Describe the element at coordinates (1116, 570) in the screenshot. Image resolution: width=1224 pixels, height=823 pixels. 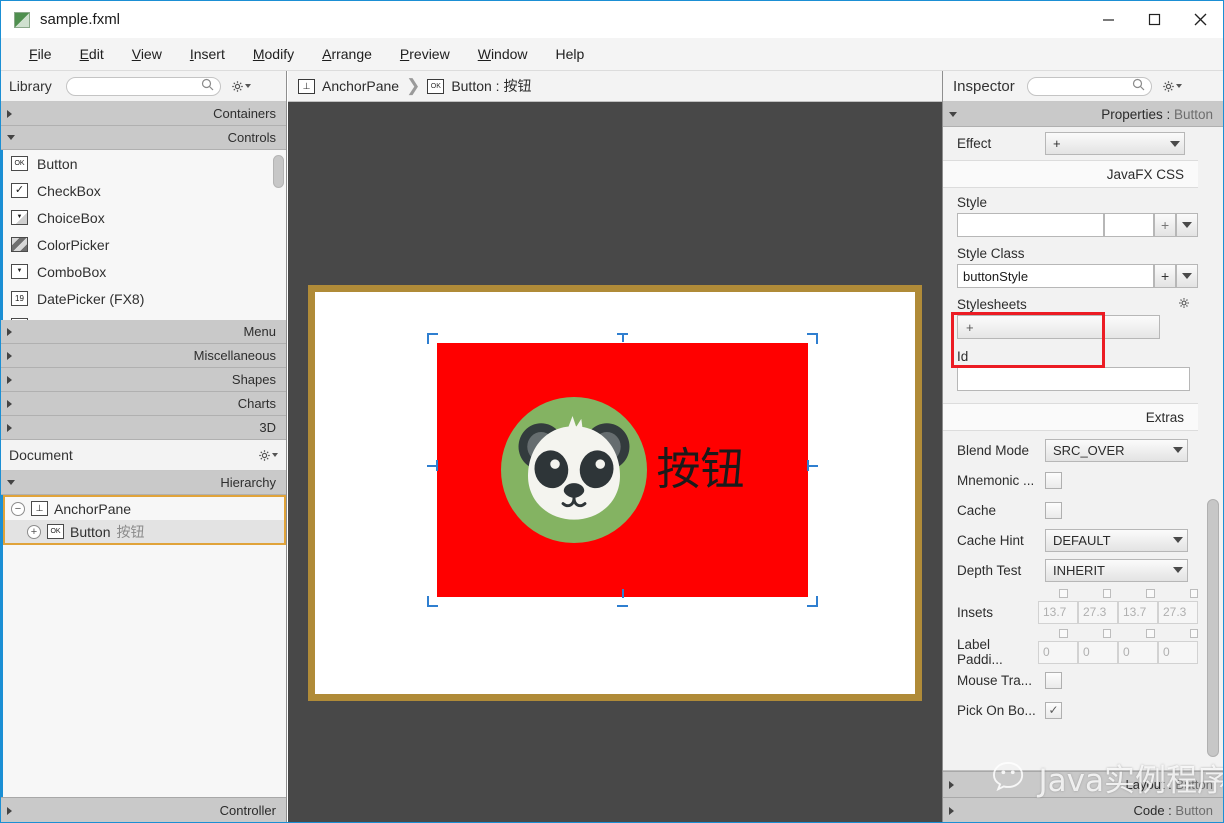
I see `depth-test-combo: INHERIT` at that location.